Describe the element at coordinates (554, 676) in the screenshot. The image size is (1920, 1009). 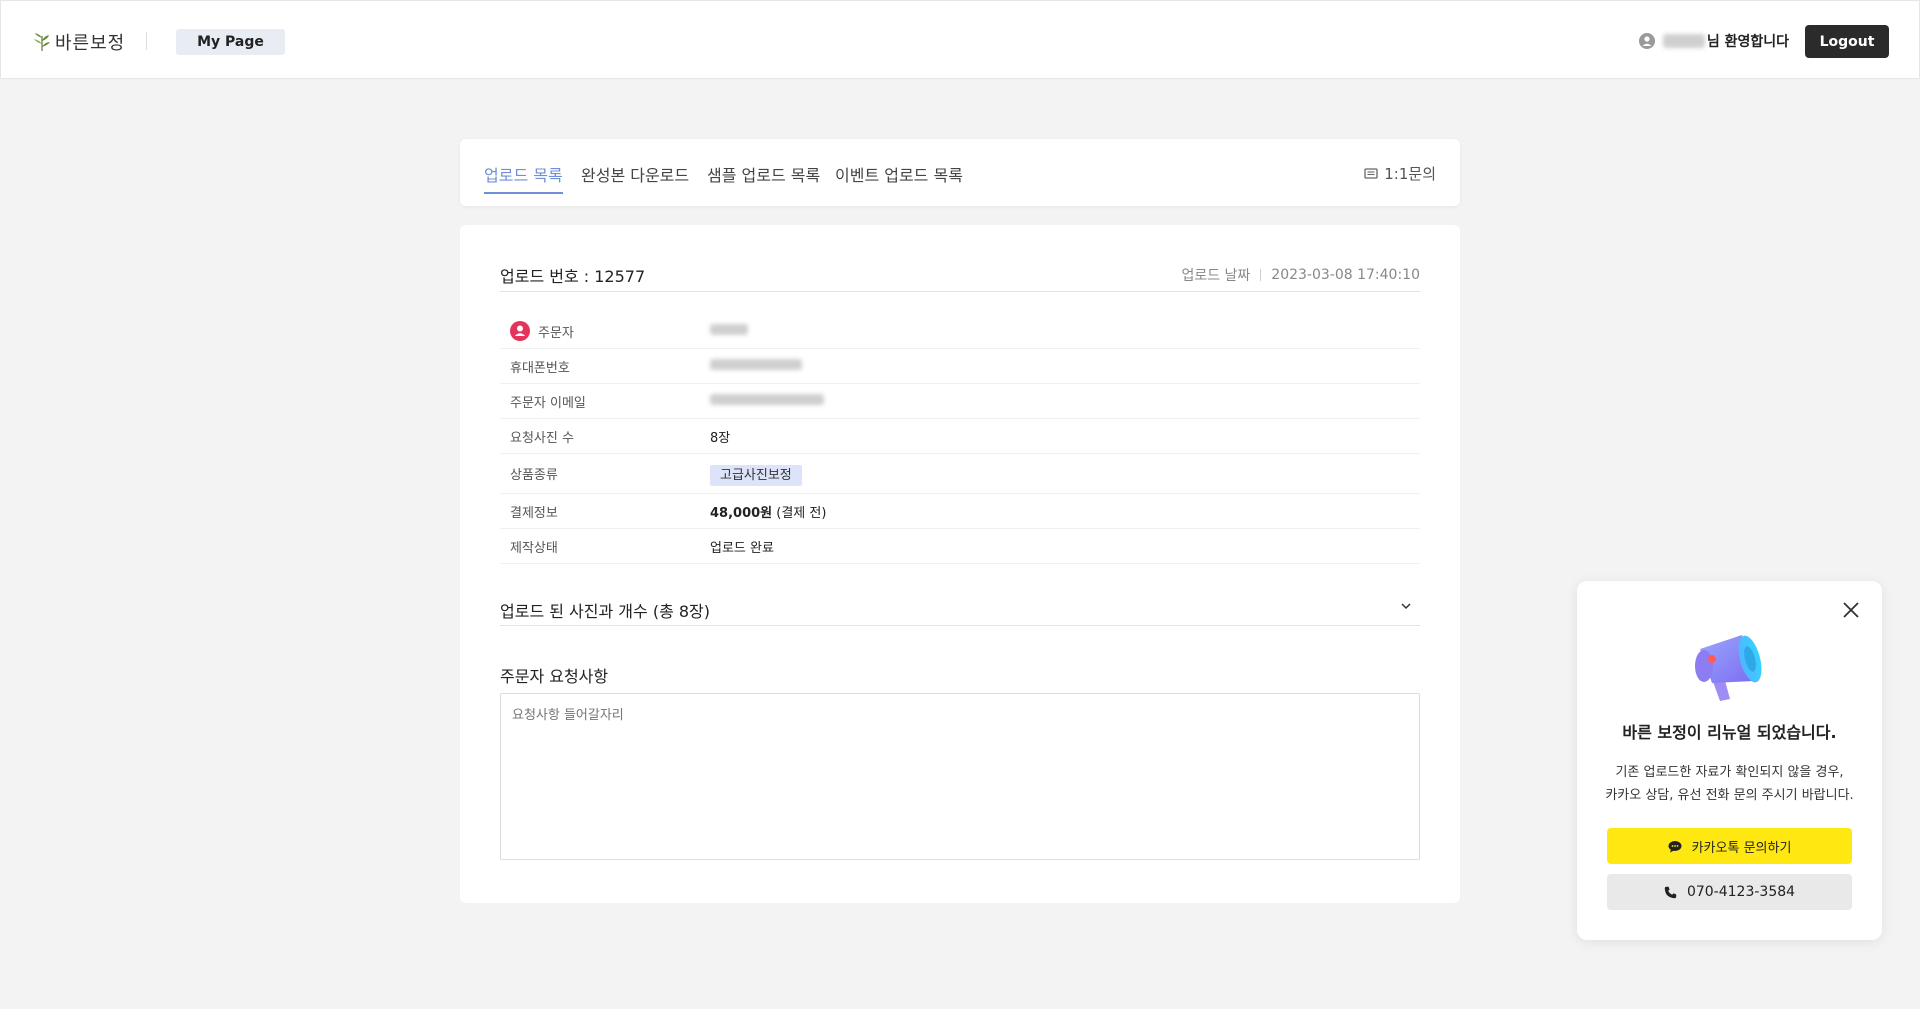
I see `request-title: 주문자 요청사항` at that location.